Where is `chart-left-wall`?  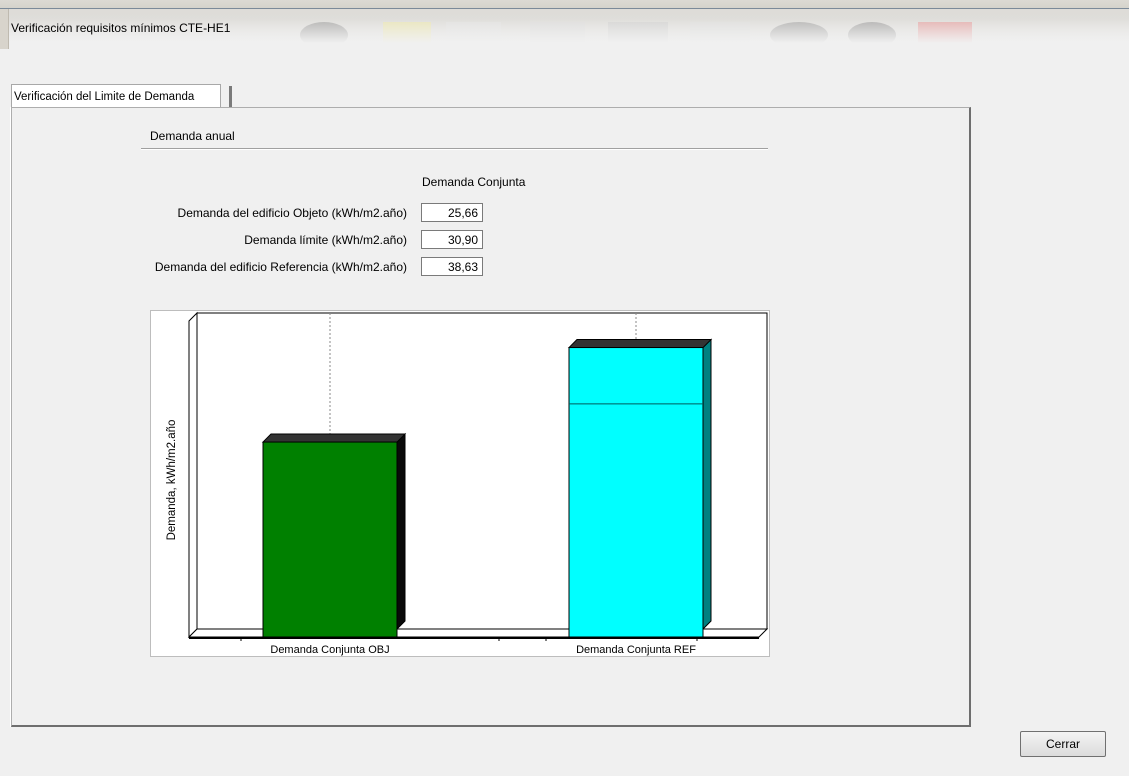 chart-left-wall is located at coordinates (193, 475).